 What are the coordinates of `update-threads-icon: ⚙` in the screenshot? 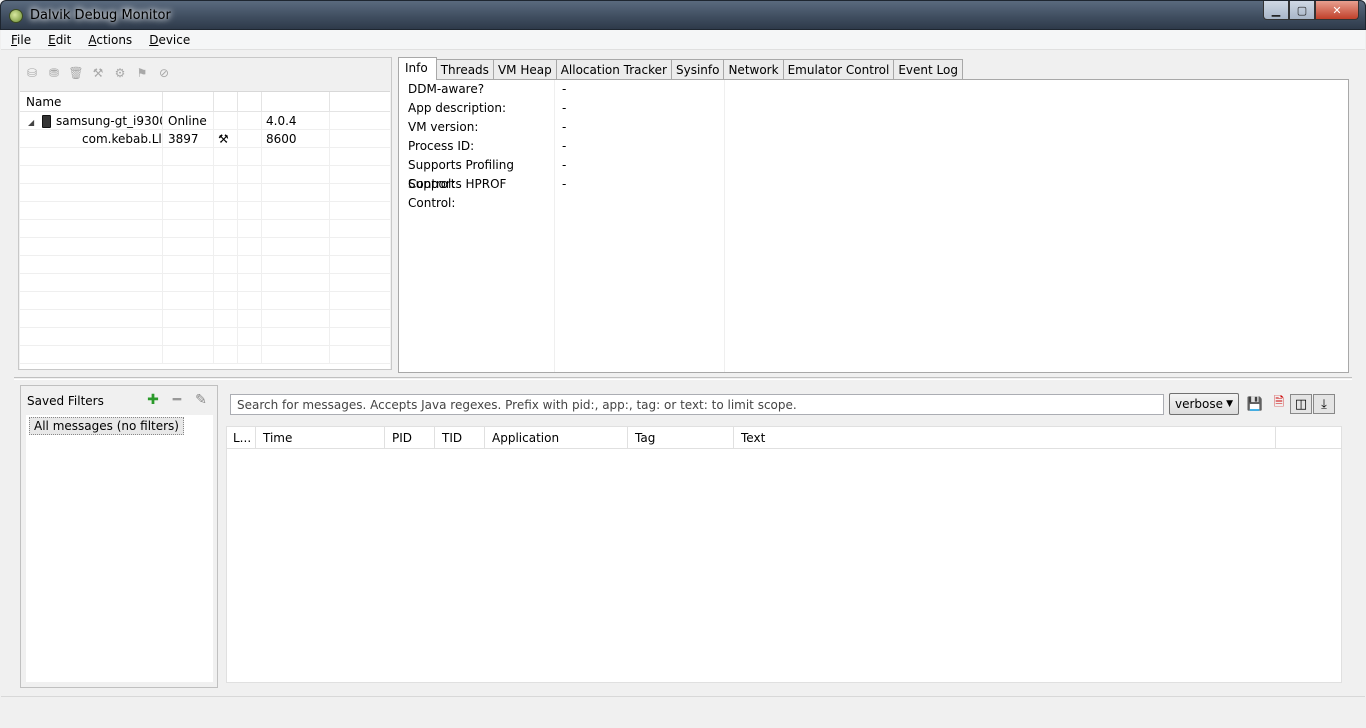 It's located at (120, 73).